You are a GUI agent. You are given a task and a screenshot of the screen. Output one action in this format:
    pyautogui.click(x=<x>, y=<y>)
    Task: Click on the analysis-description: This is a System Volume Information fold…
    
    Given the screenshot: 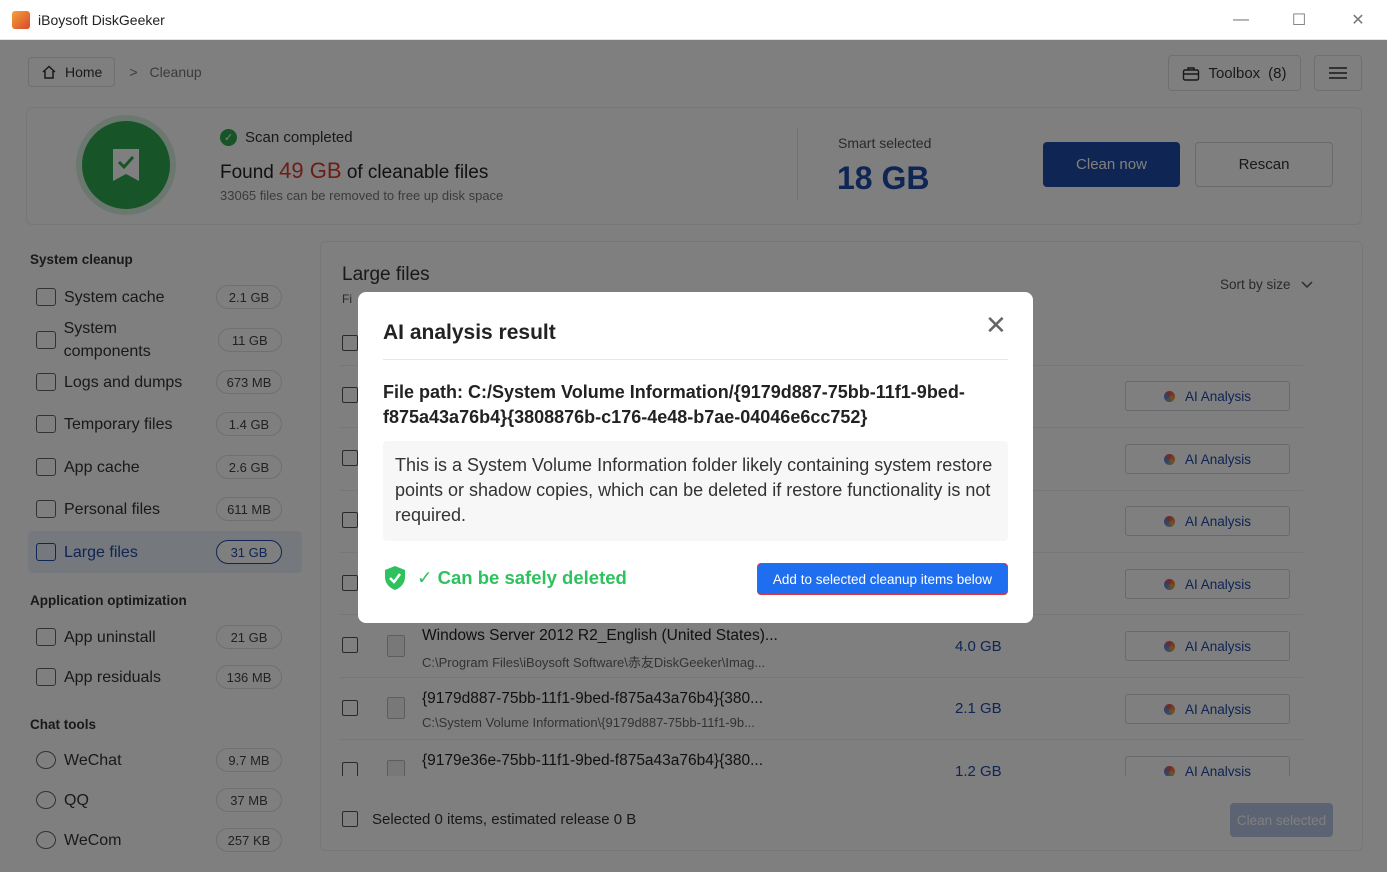 What is the action you would take?
    pyautogui.click(x=695, y=491)
    